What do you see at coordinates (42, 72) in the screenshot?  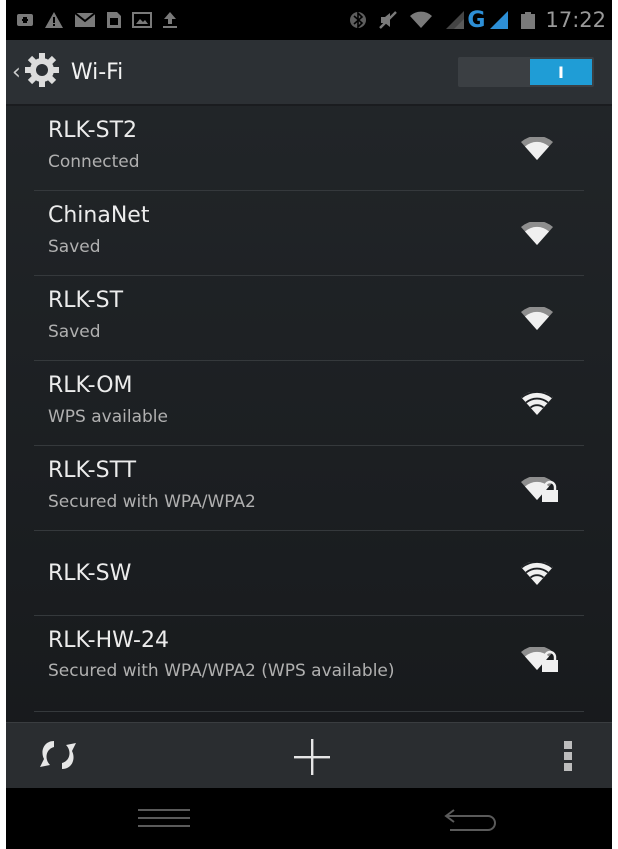 I see `settings-gear-icon` at bounding box center [42, 72].